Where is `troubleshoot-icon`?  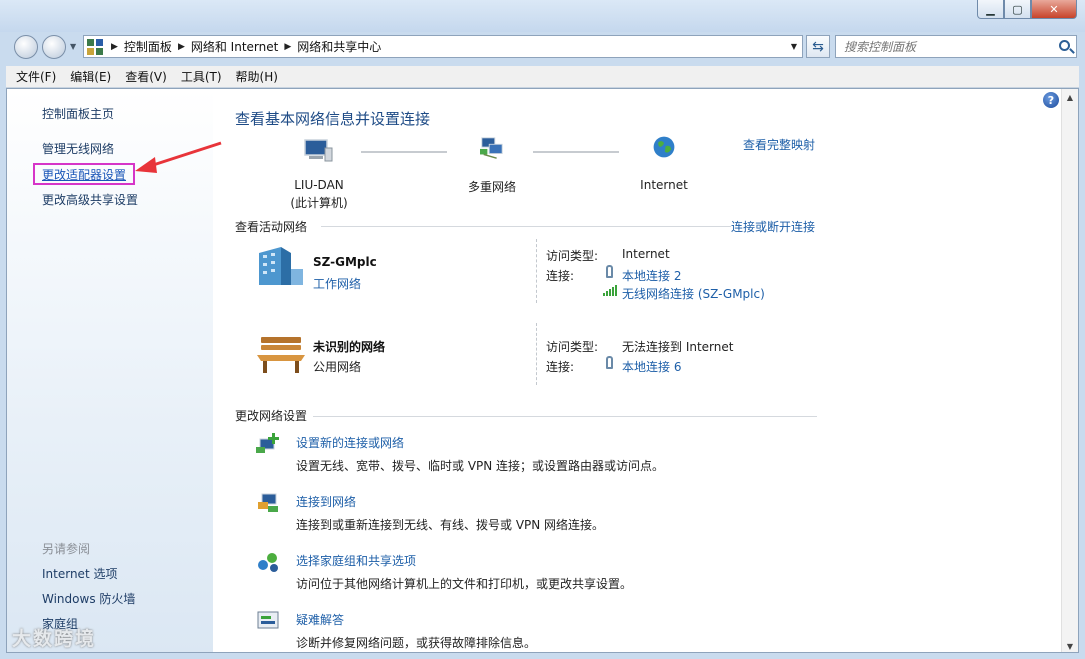 troubleshoot-icon is located at coordinates (268, 620).